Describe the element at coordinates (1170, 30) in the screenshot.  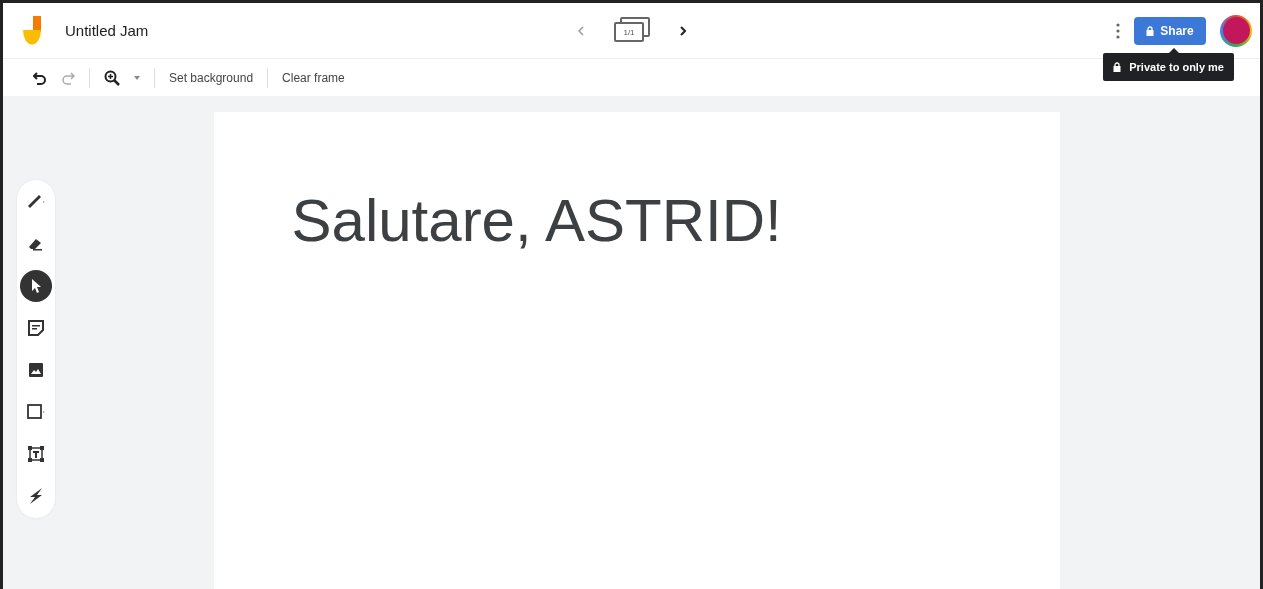
I see `share-button: Share` at that location.